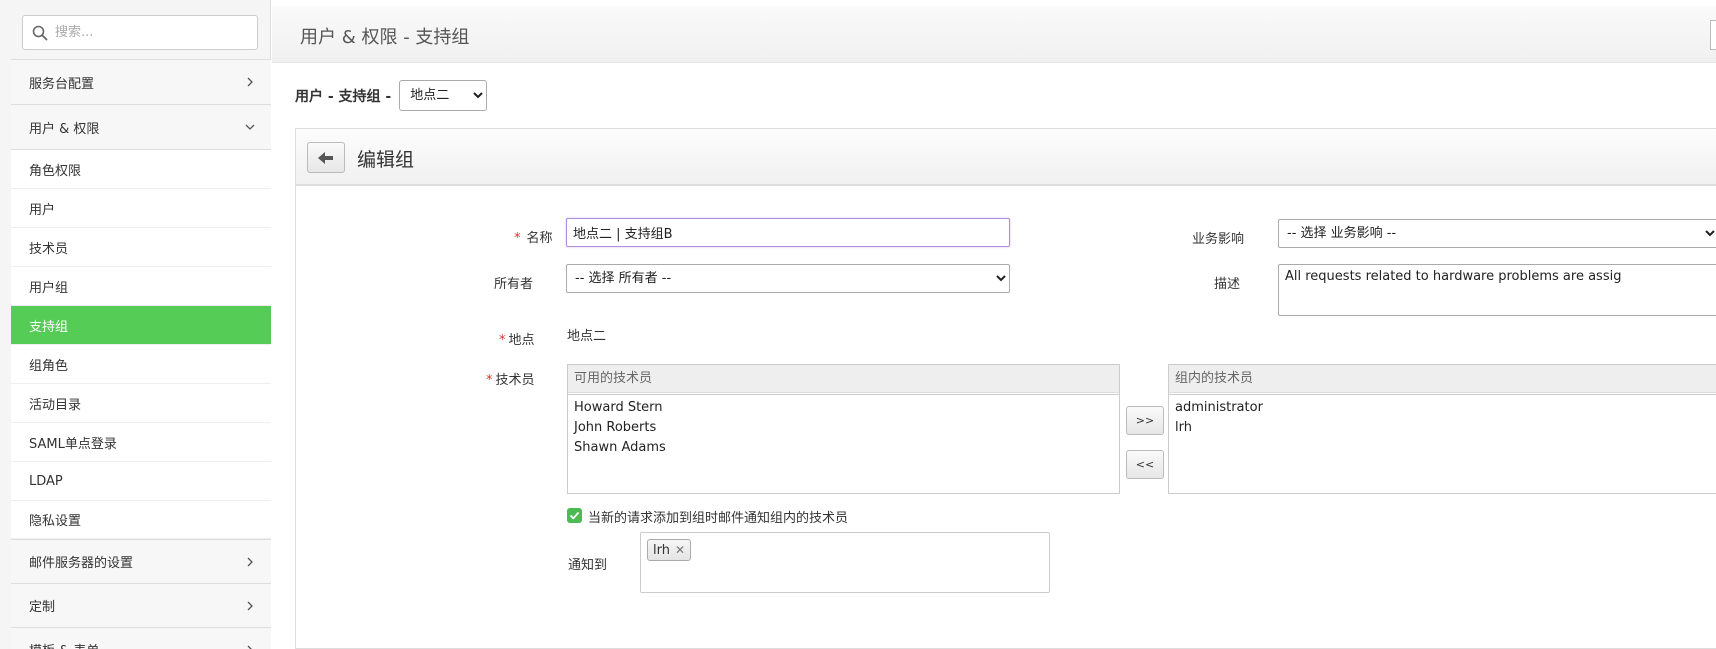  Describe the element at coordinates (661, 550) in the screenshot. I see `notify-tag-label: lrh` at that location.